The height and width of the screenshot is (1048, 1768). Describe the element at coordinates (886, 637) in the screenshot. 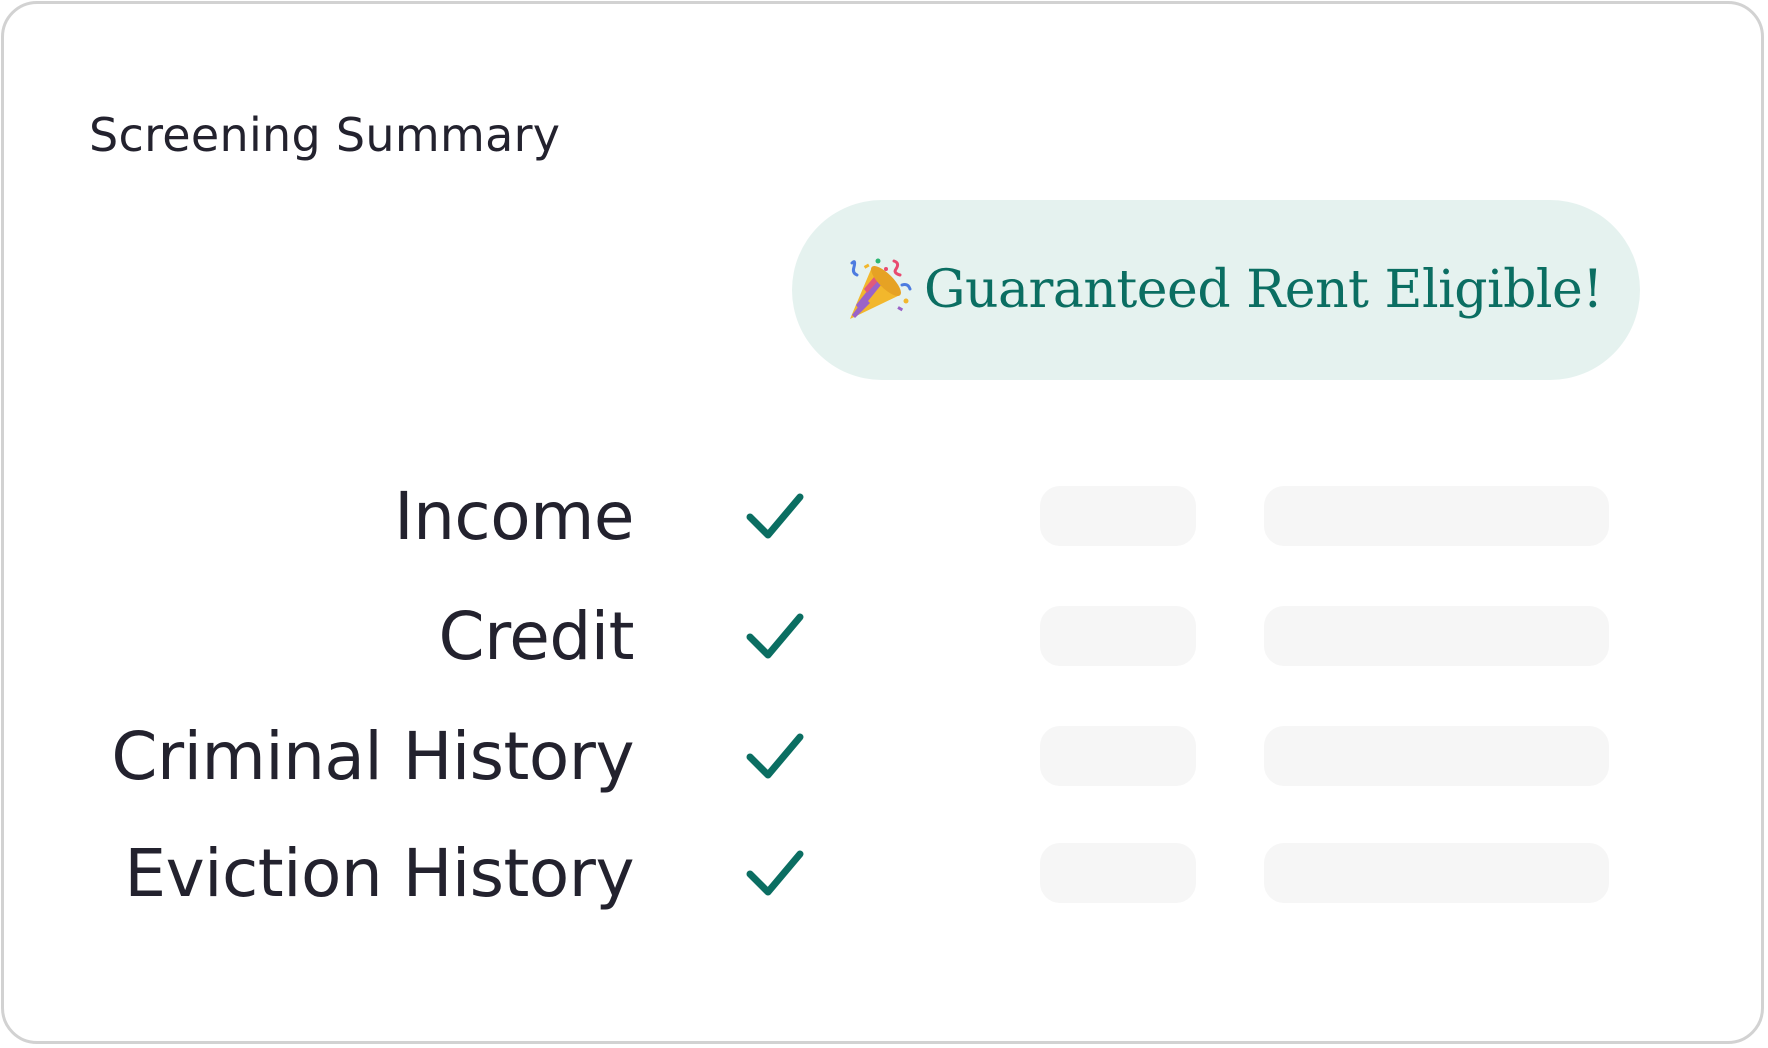

I see `check-row-credit: Credit` at that location.